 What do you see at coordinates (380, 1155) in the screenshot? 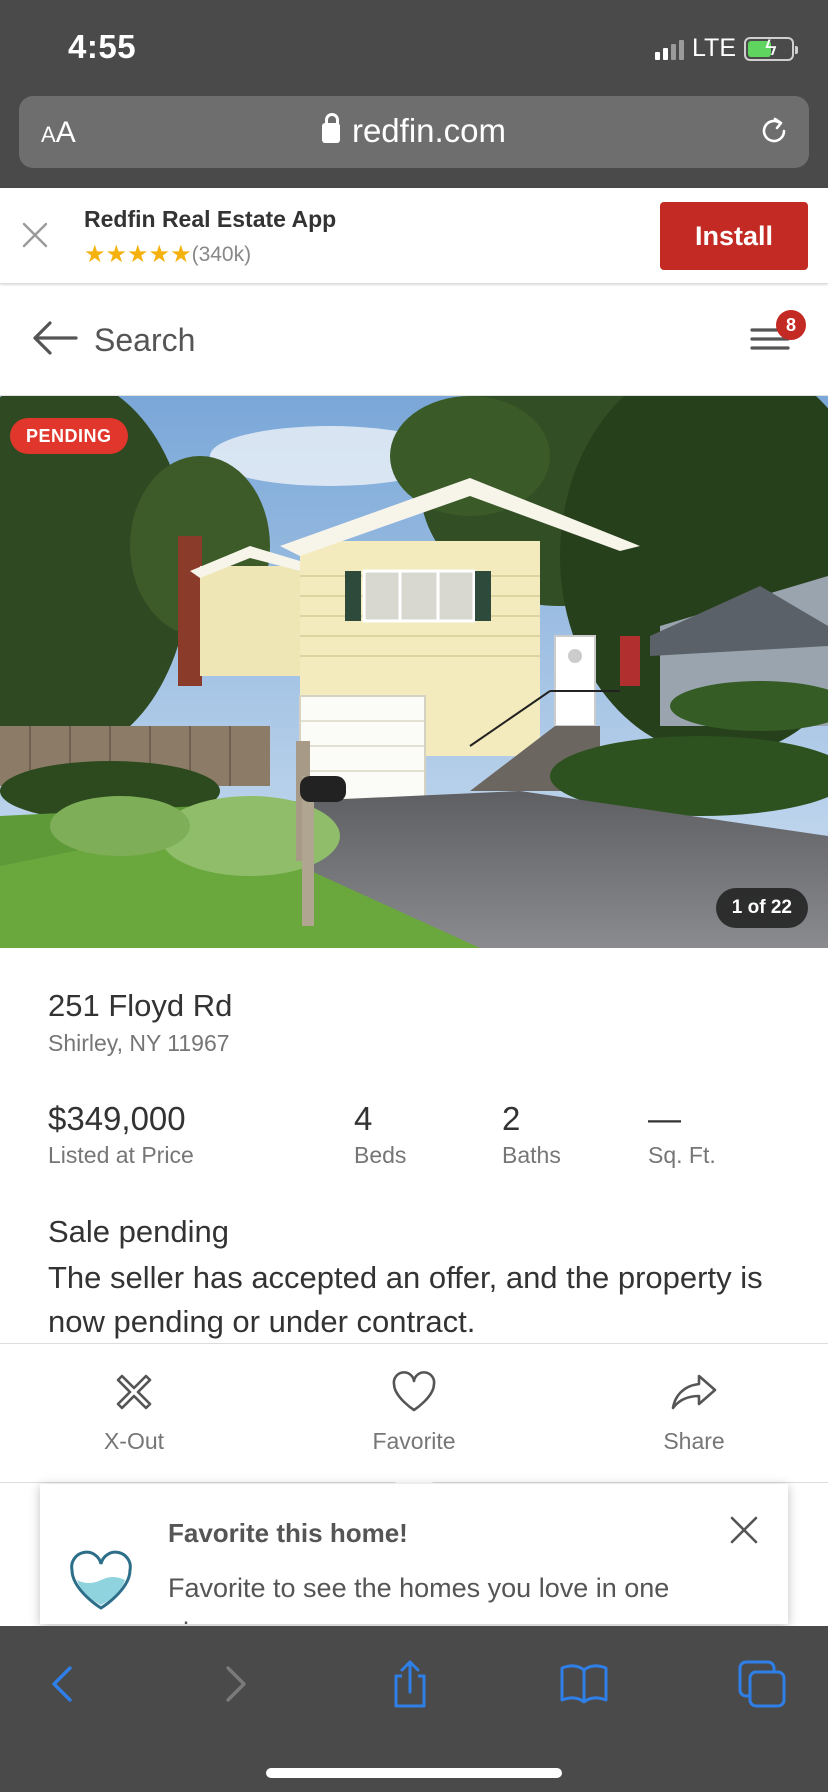
I see `stat-label: Beds` at bounding box center [380, 1155].